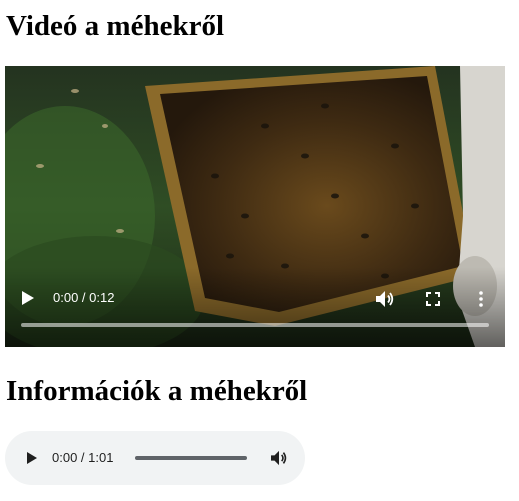 This screenshot has height=501, width=519. I want to click on video-progress-bar, so click(255, 325).